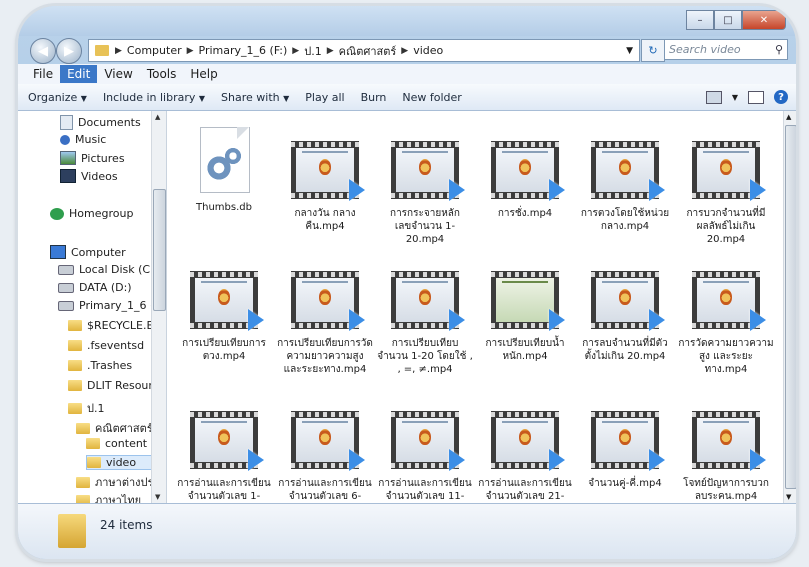  I want to click on video-file-item: การวัดความยาวความสูง และระยะทาง.mp4, so click(726, 323).